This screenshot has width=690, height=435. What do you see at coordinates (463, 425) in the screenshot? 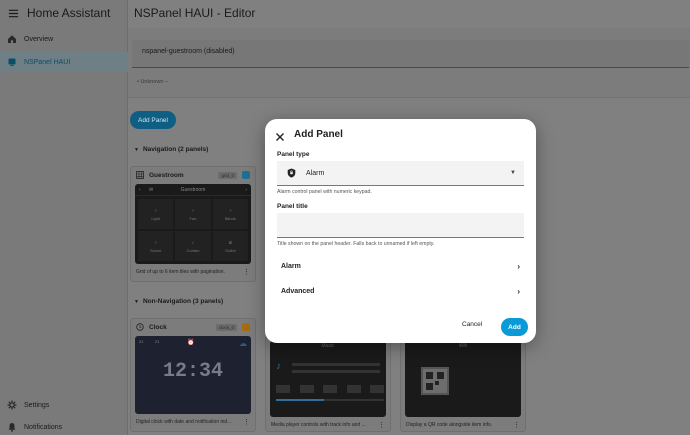
I see `card-description: Display a QR code alongside item info. ⋮` at bounding box center [463, 425].